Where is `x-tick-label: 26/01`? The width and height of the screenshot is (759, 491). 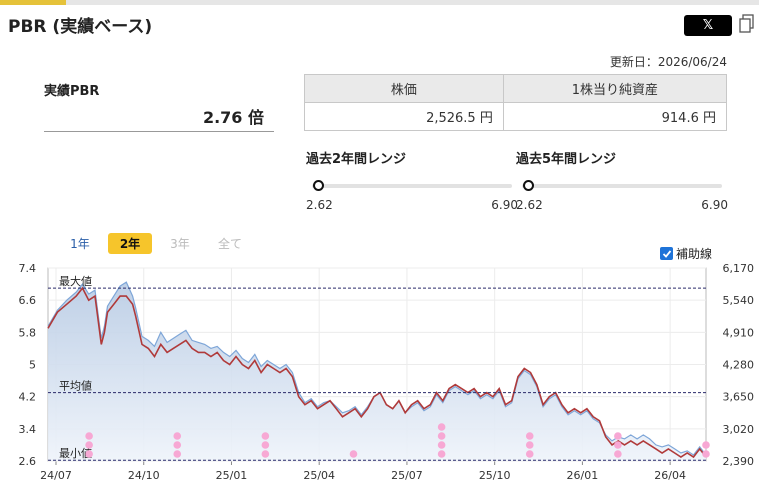
x-tick-label: 26/01 is located at coordinates (583, 475).